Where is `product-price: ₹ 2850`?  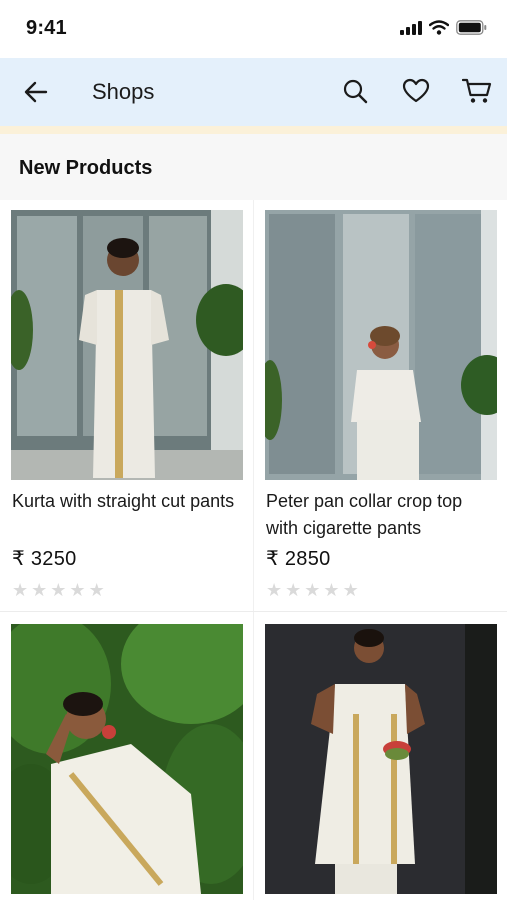
product-price: ₹ 2850 is located at coordinates (298, 559).